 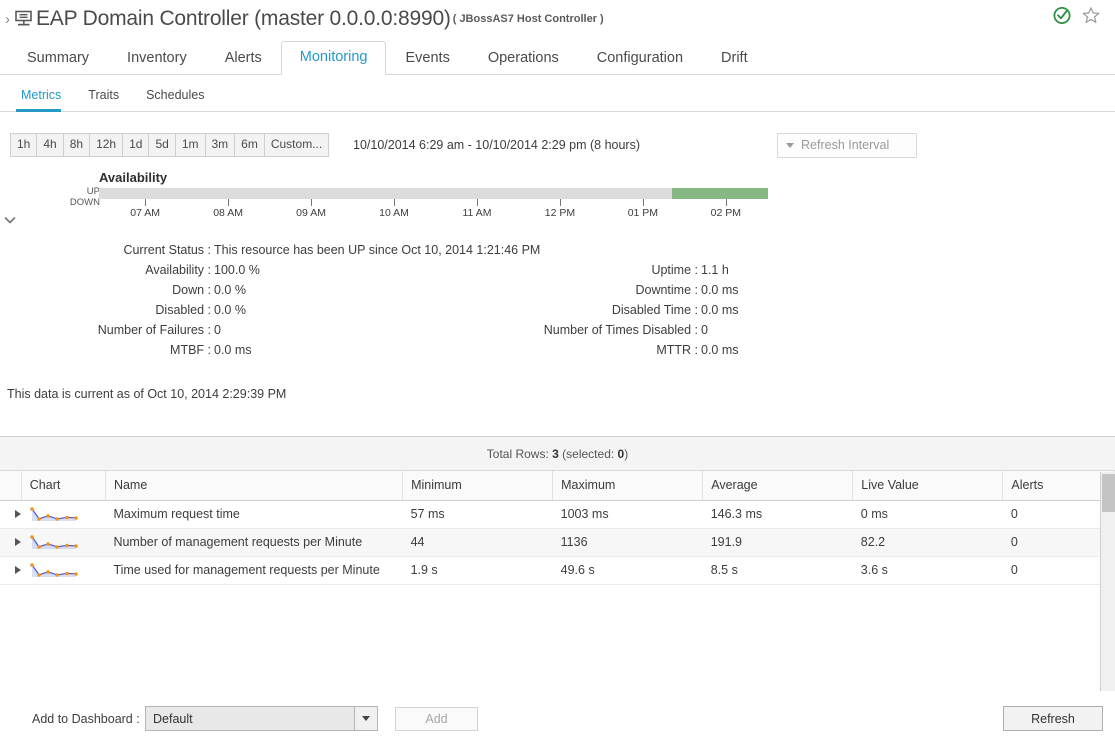 What do you see at coordinates (436, 719) in the screenshot?
I see `add-button: Add` at bounding box center [436, 719].